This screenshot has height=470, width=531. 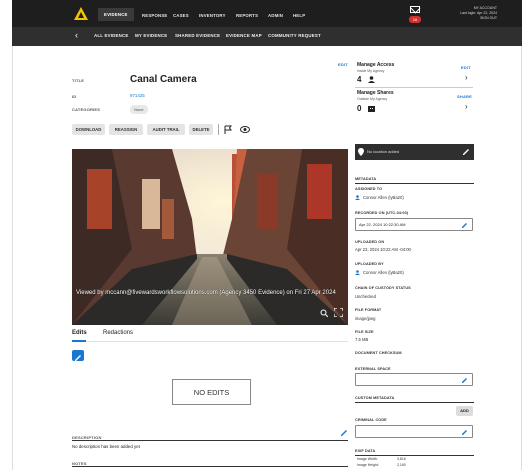 What do you see at coordinates (106, 446) in the screenshot?
I see `description-value: No description has been added yet` at bounding box center [106, 446].